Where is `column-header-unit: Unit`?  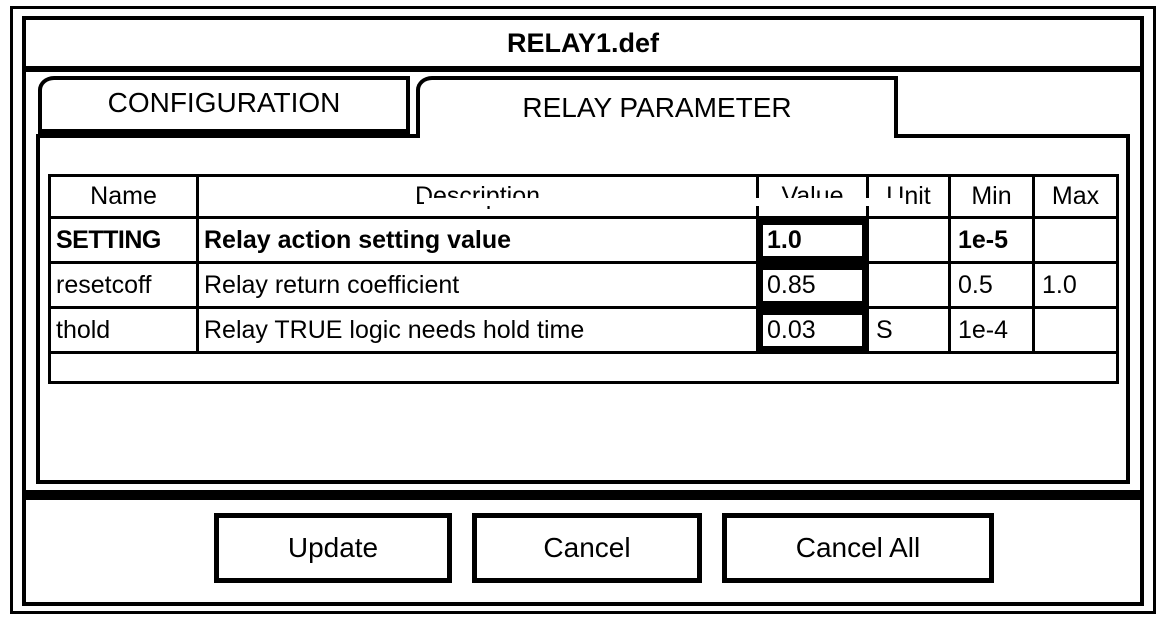 column-header-unit: Unit is located at coordinates (908, 196).